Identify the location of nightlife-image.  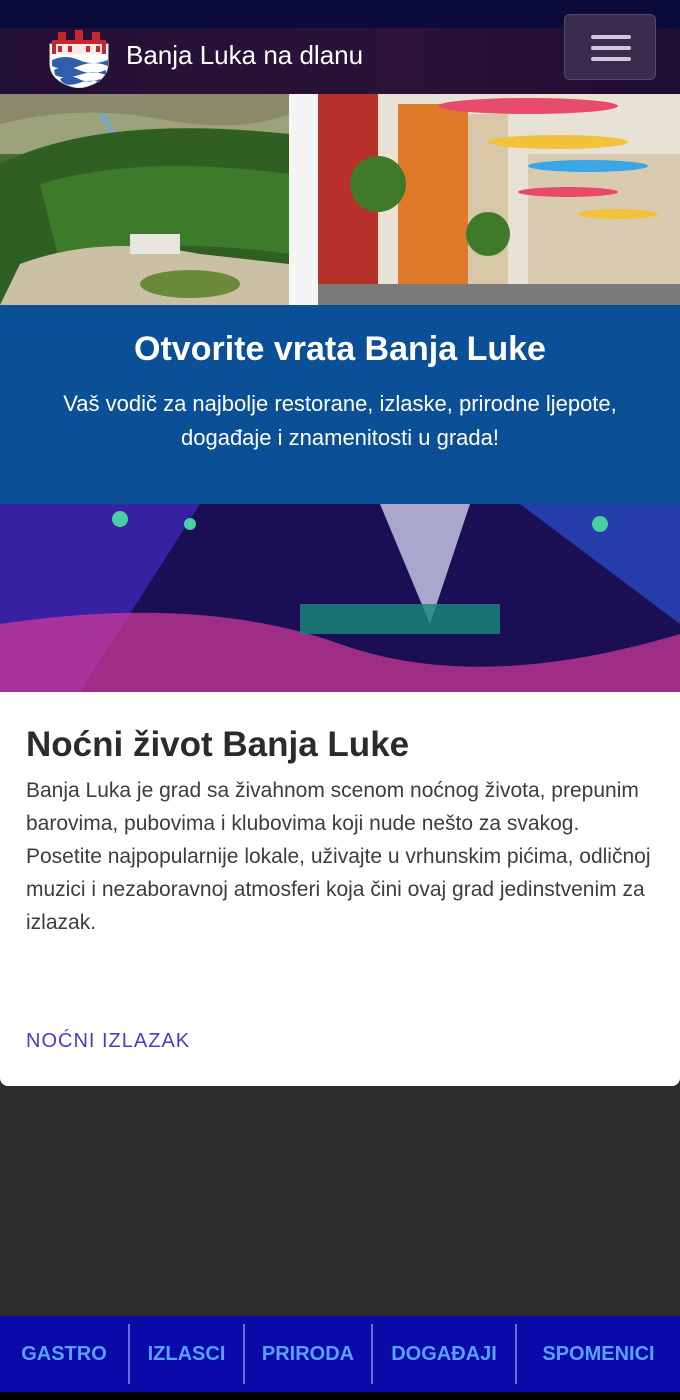
(340, 598).